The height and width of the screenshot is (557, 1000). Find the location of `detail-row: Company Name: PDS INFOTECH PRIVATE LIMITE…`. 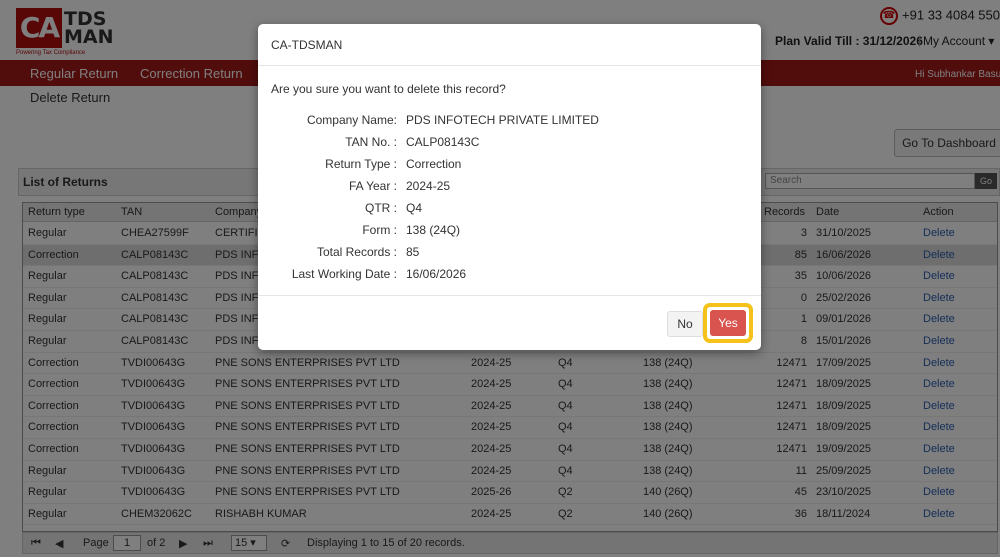

detail-row: Company Name: PDS INFOTECH PRIVATE LIMITE… is located at coordinates (509, 122).